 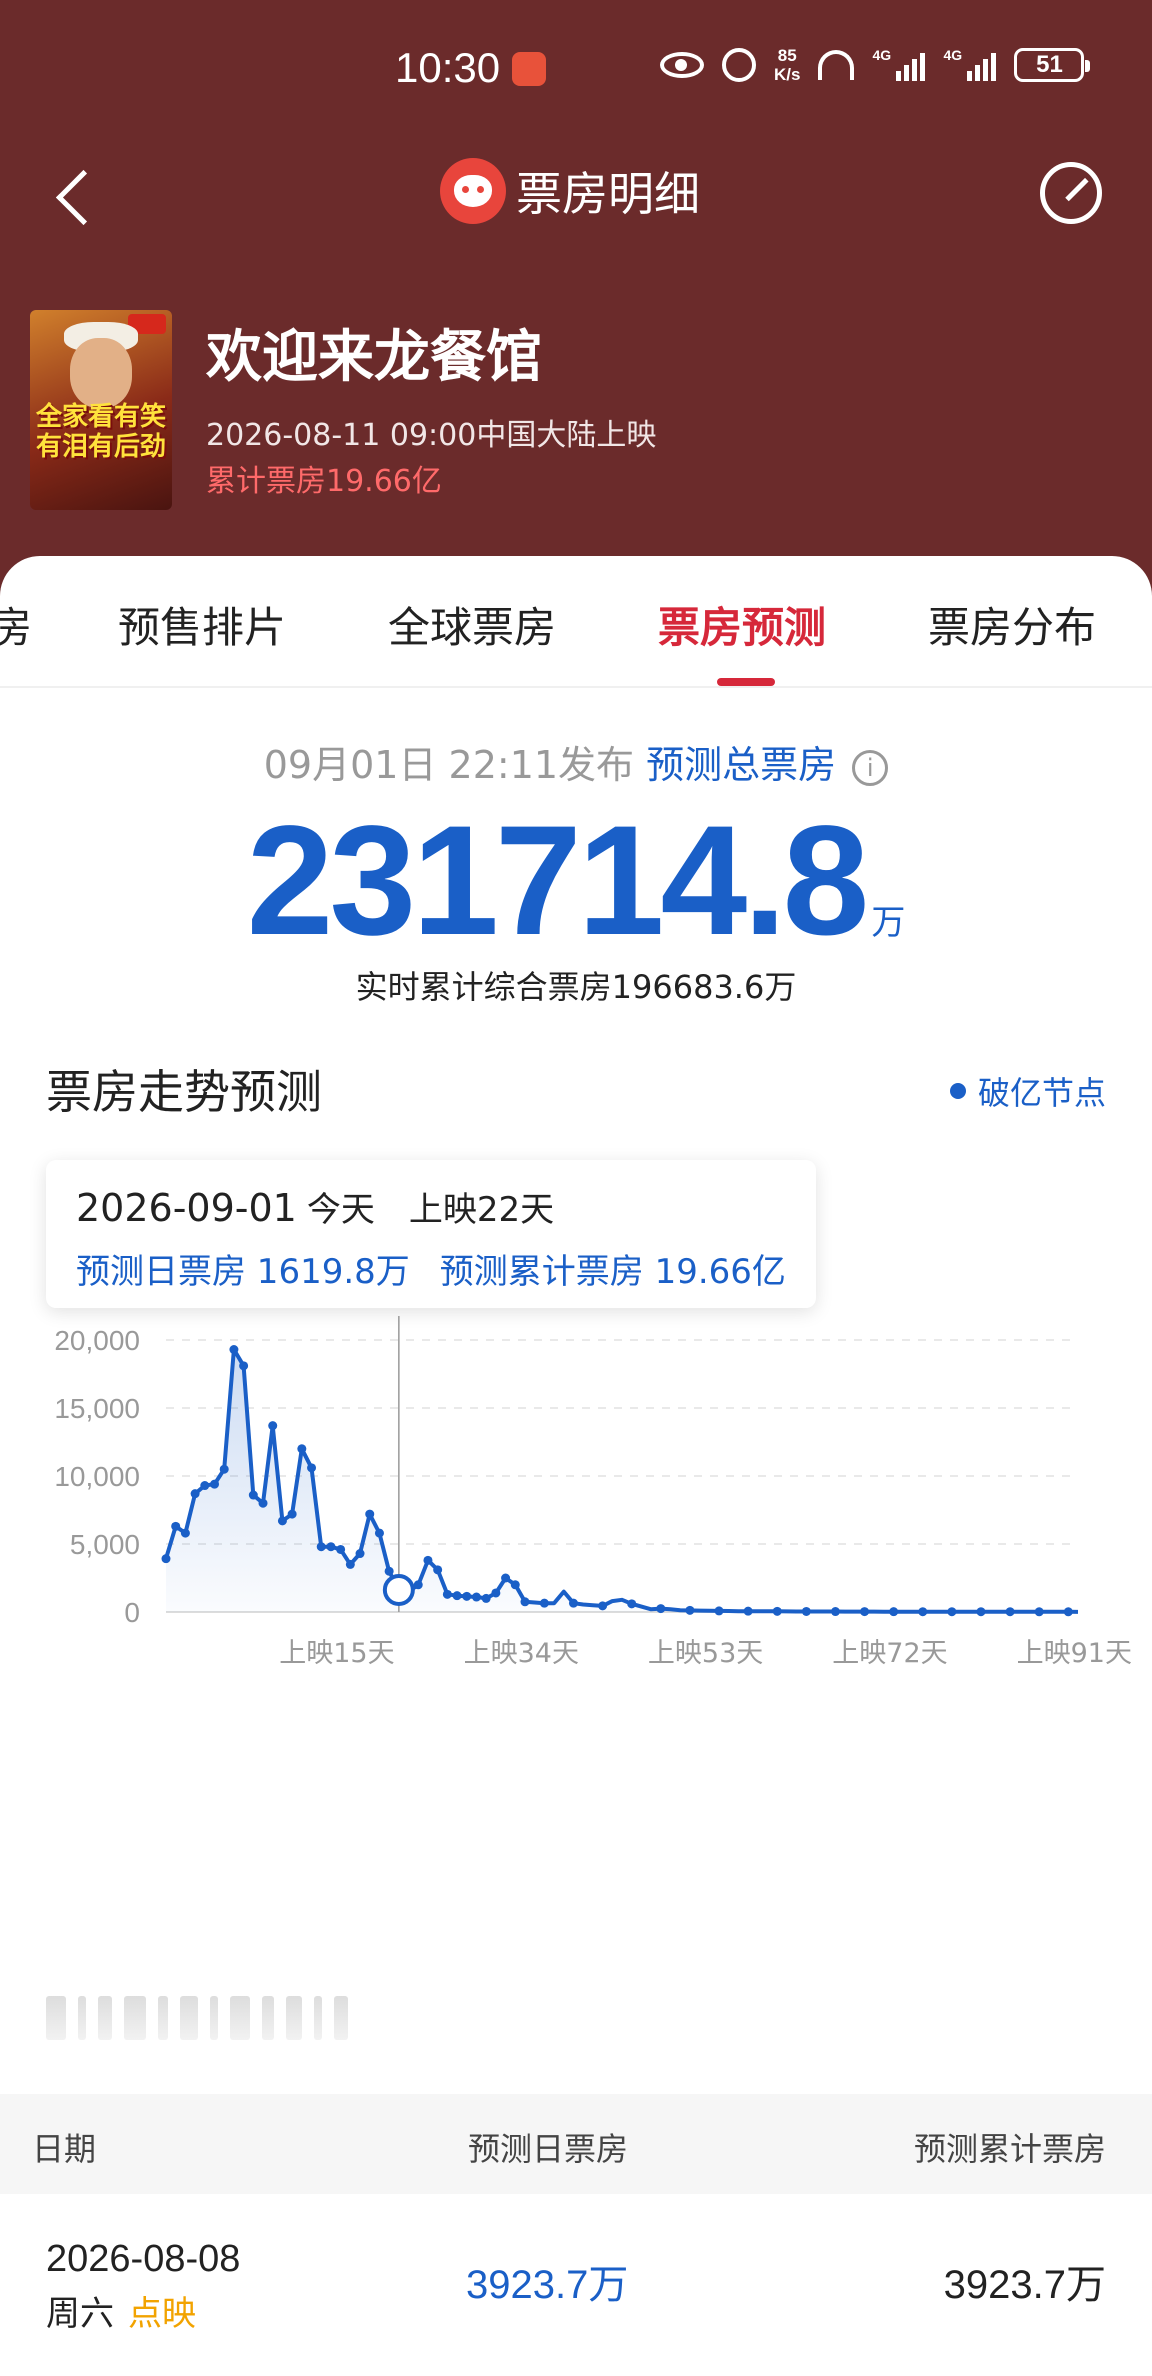 I want to click on eye-icon, so click(x=682, y=65).